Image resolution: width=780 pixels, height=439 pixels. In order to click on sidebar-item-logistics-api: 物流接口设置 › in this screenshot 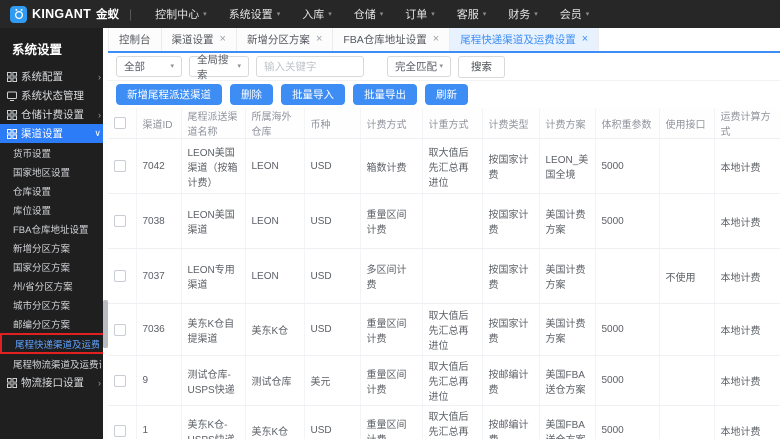, I will do `click(54, 382)`.